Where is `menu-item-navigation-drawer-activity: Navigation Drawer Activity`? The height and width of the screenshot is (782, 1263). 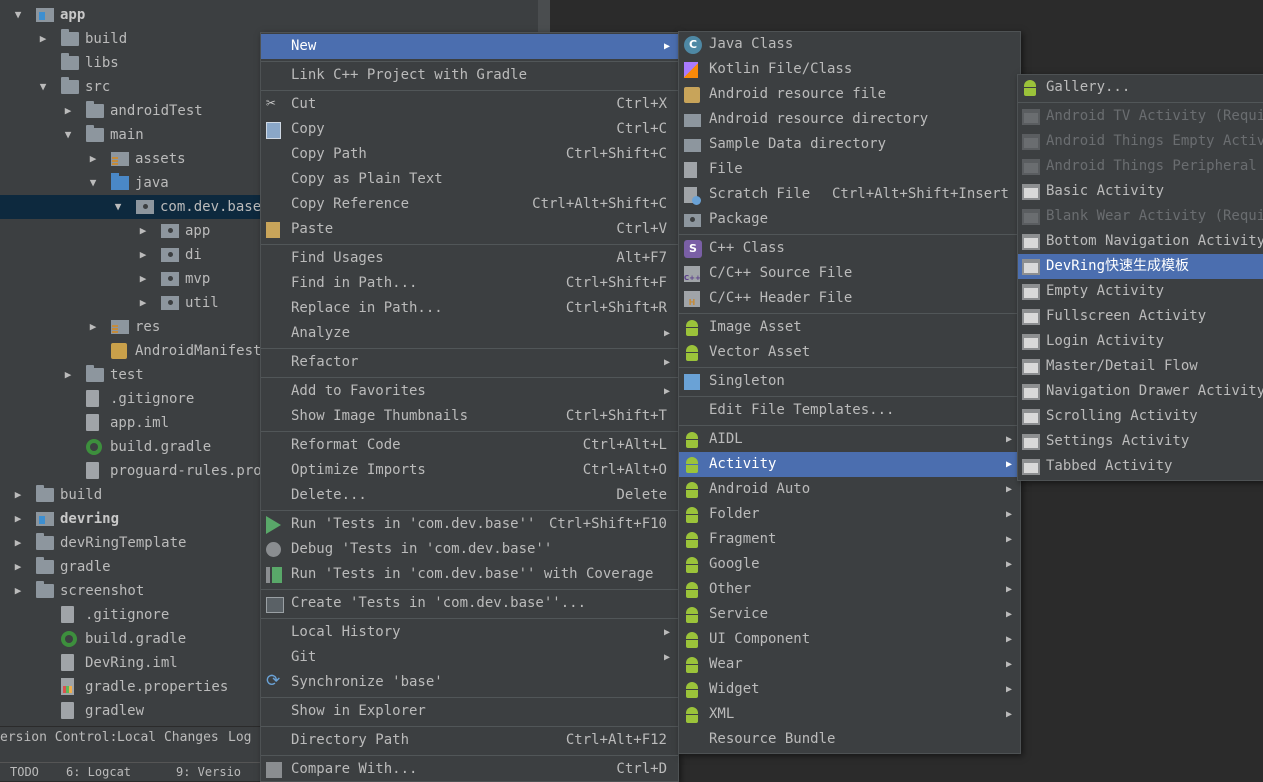 menu-item-navigation-drawer-activity: Navigation Drawer Activity is located at coordinates (1140, 391).